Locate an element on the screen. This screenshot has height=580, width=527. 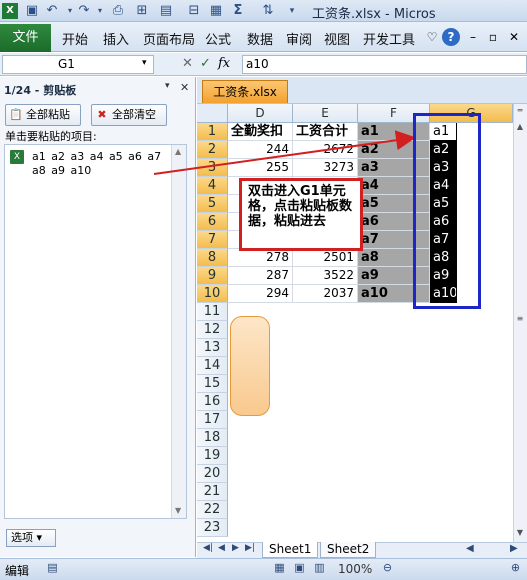
pane-menu-icon: ▾ is located at coordinates (167, 86).